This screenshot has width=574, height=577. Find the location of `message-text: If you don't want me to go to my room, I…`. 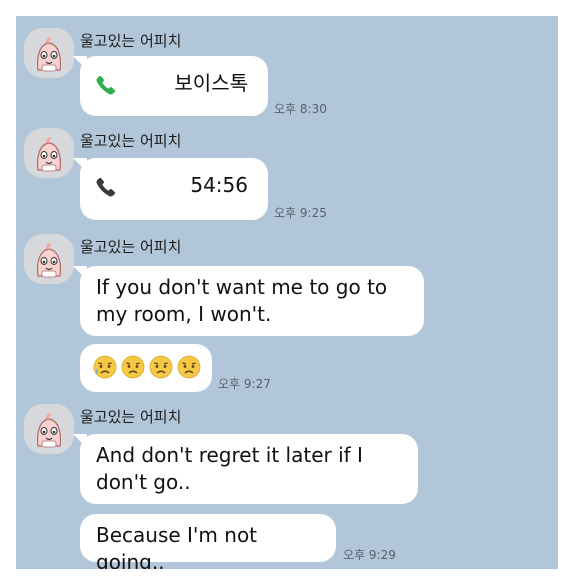

message-text: If you don't want me to go to my room, I… is located at coordinates (245, 300).